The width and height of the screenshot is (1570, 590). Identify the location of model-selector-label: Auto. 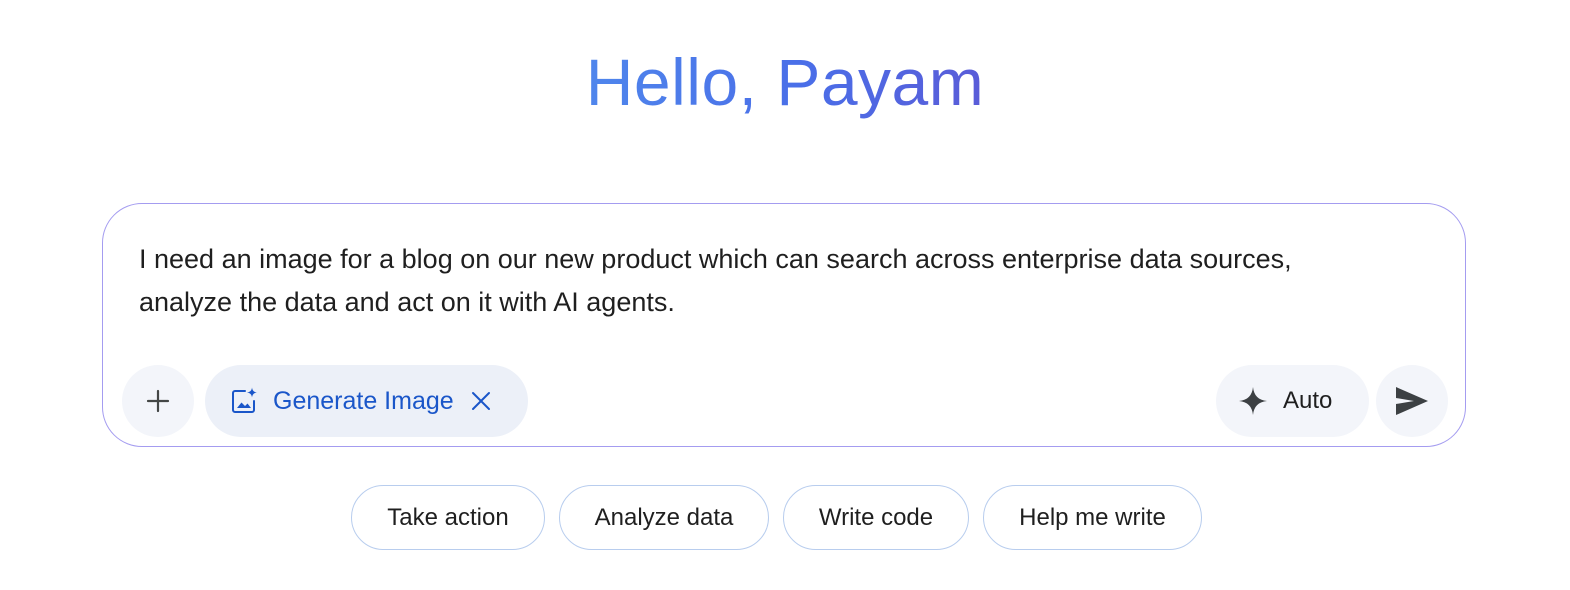
(1308, 400).